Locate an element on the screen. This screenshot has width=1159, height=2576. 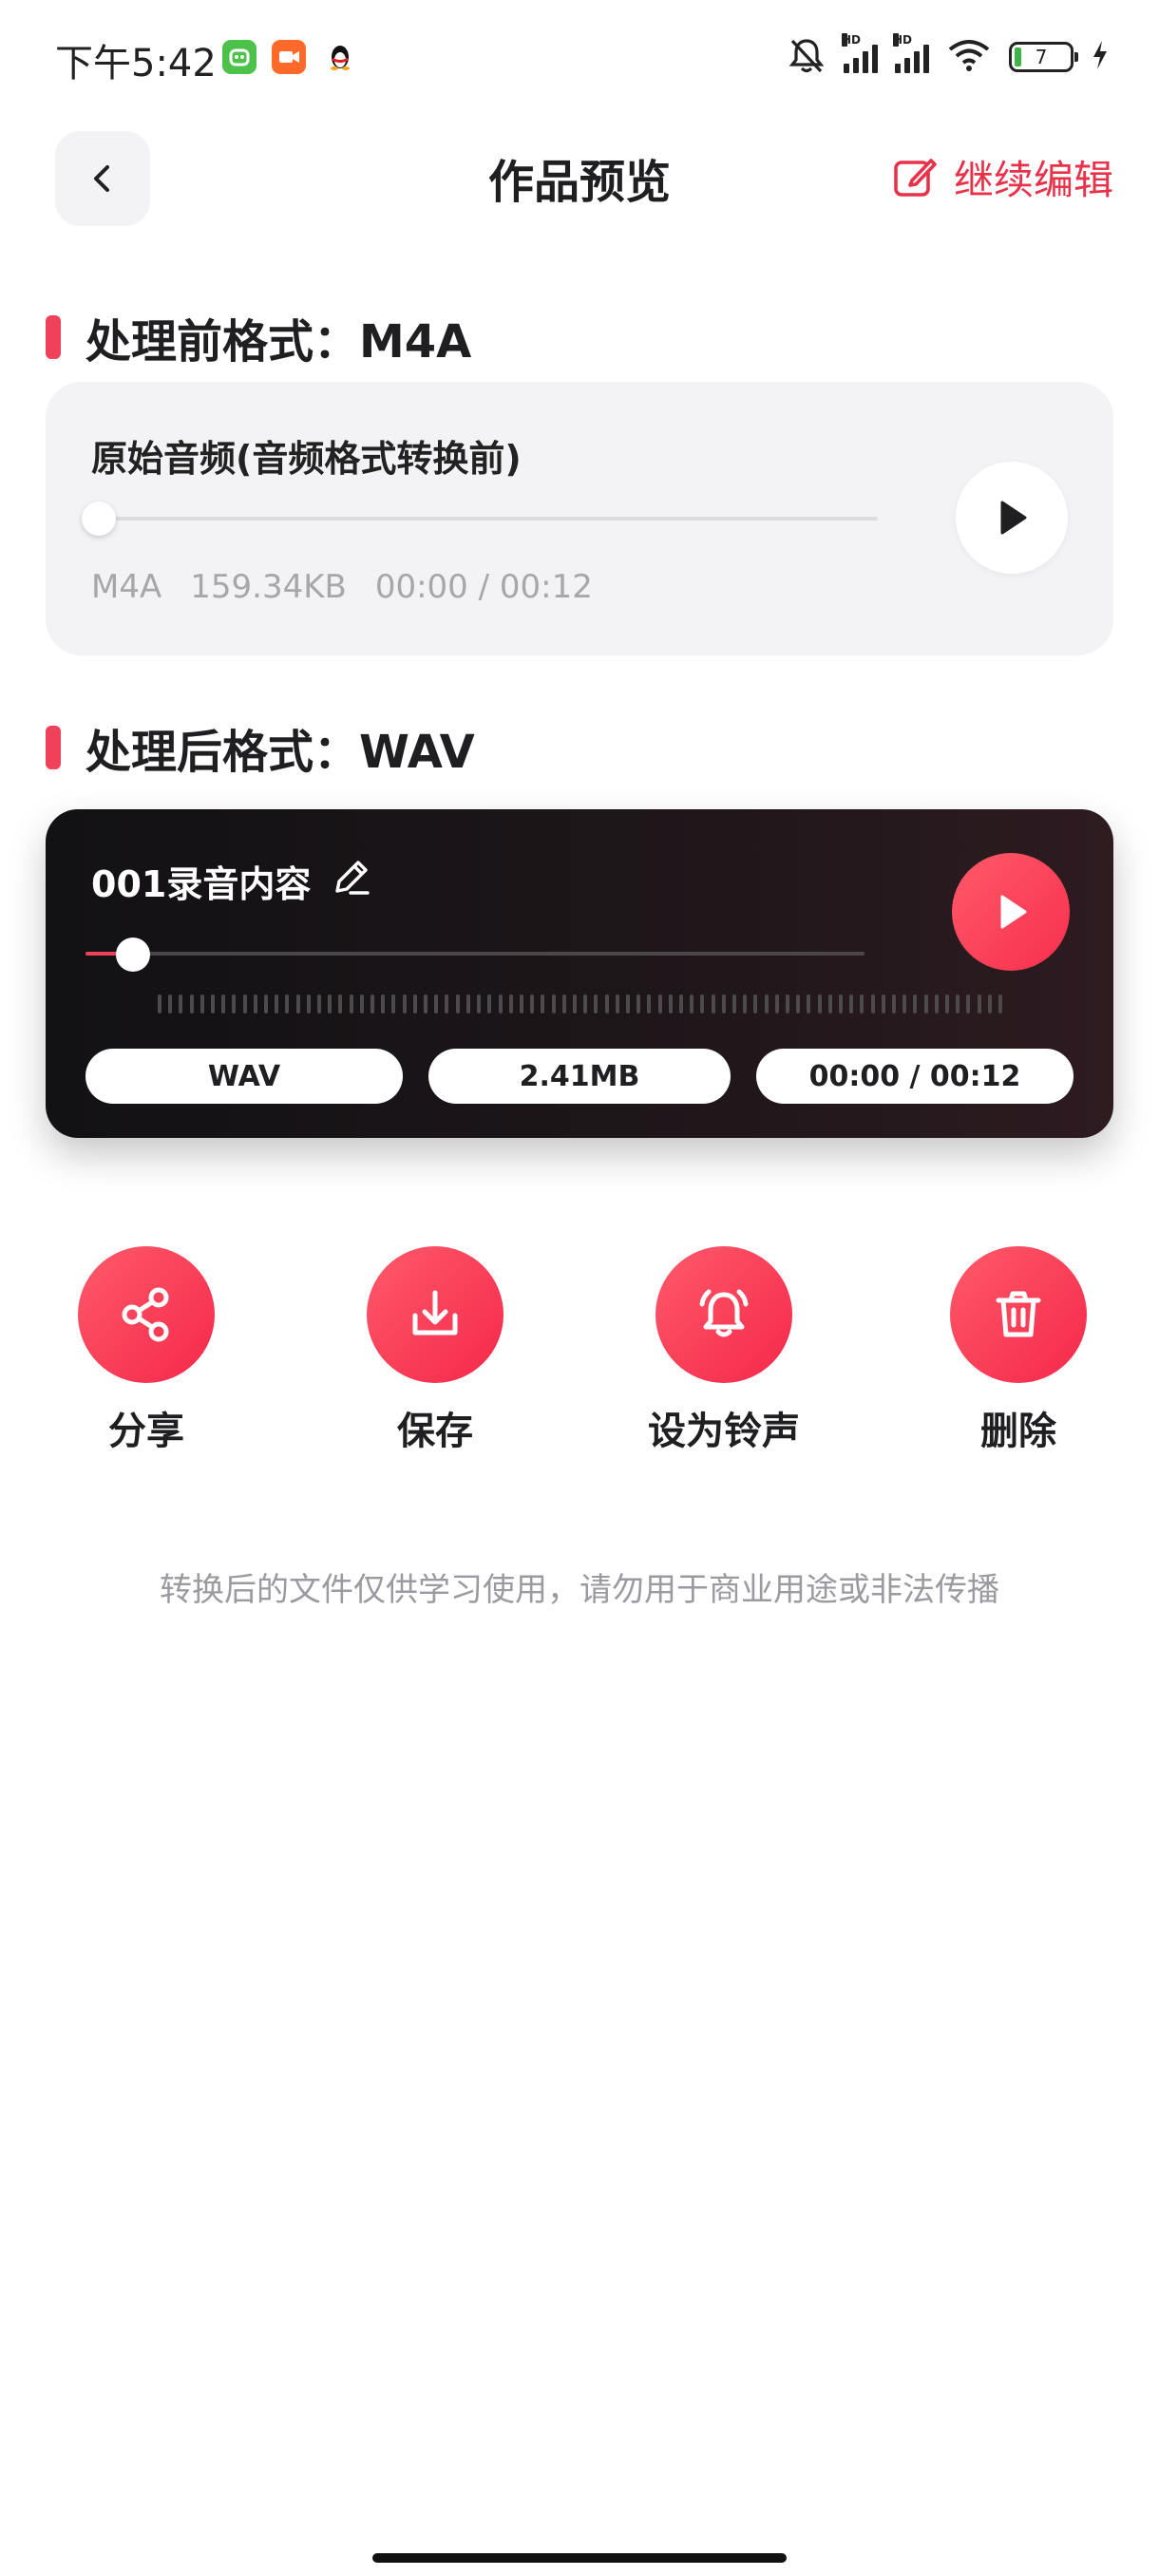
save-button: 保存 is located at coordinates (435, 1350).